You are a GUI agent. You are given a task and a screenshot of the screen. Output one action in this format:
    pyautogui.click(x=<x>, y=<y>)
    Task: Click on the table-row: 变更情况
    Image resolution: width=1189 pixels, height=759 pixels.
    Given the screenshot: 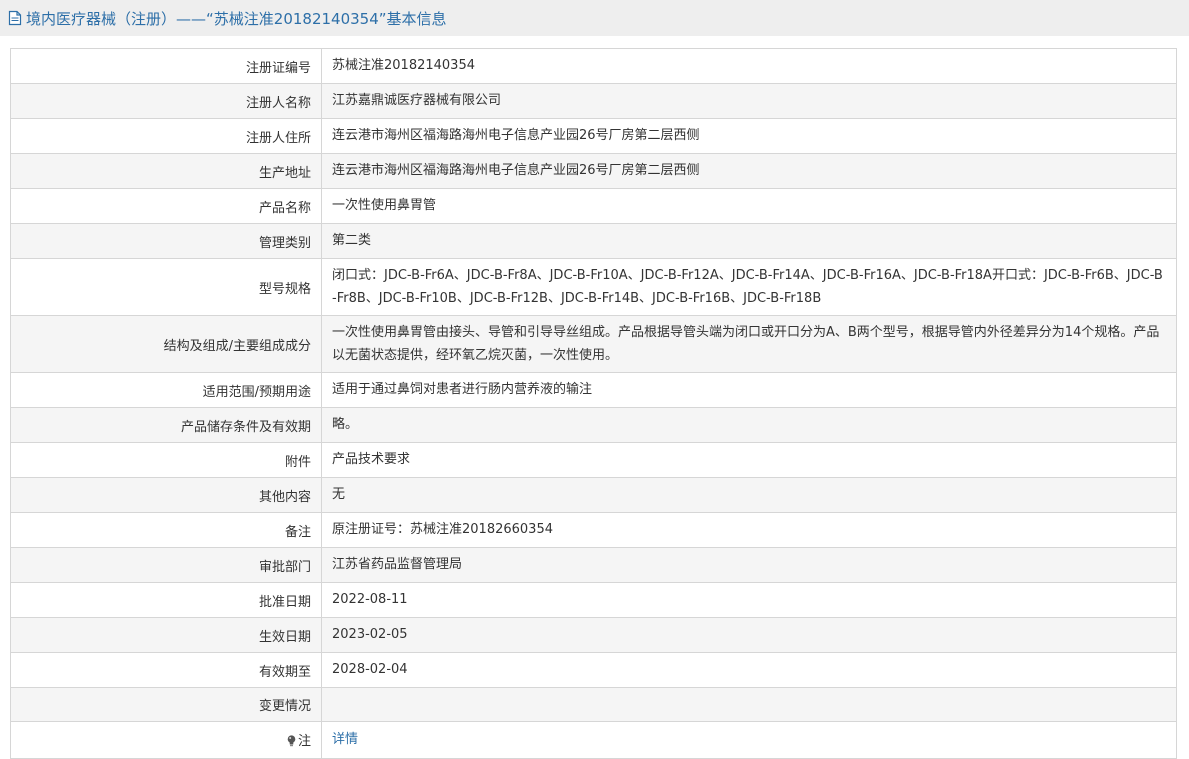 What is the action you would take?
    pyautogui.click(x=593, y=704)
    